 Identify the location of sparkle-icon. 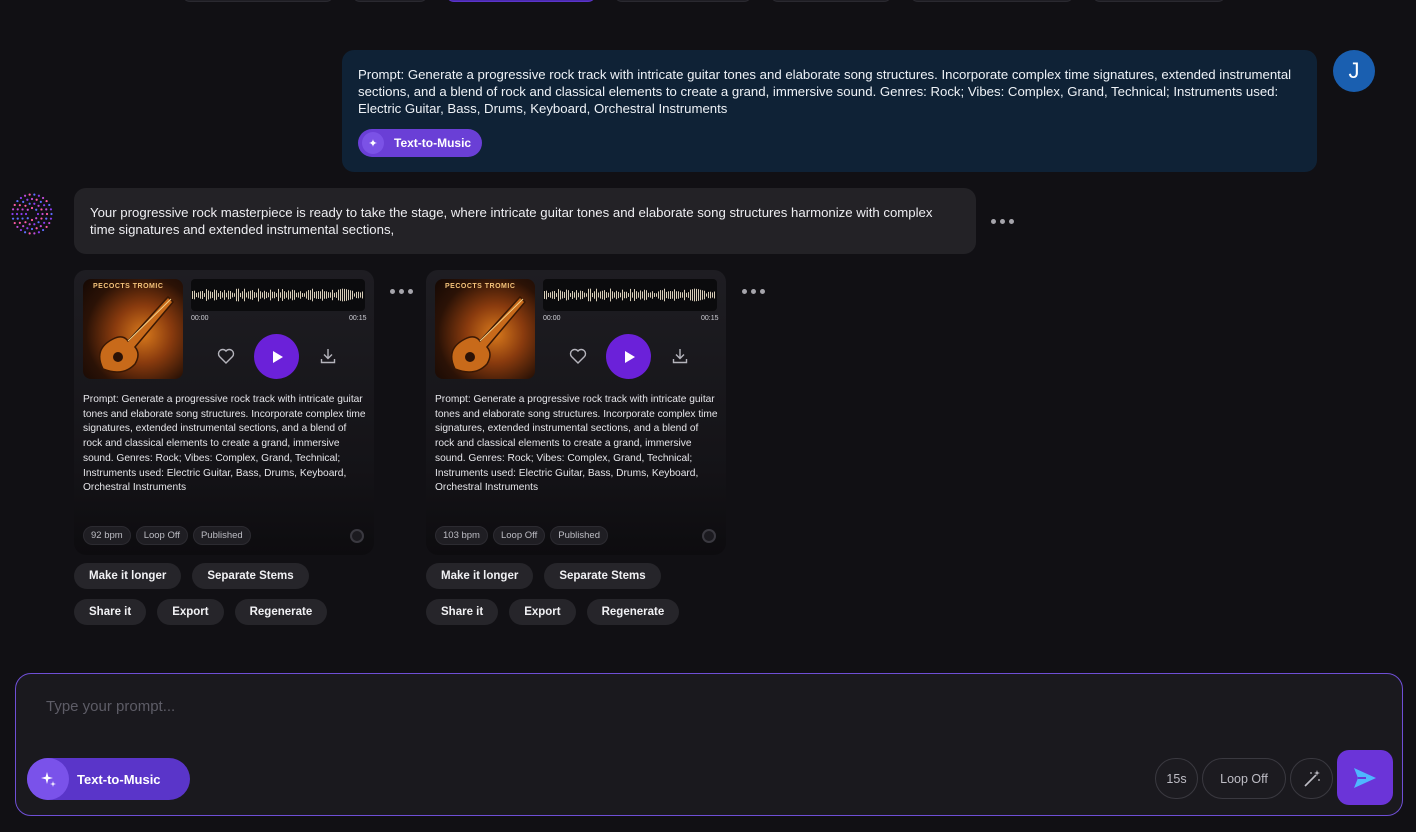
(48, 779).